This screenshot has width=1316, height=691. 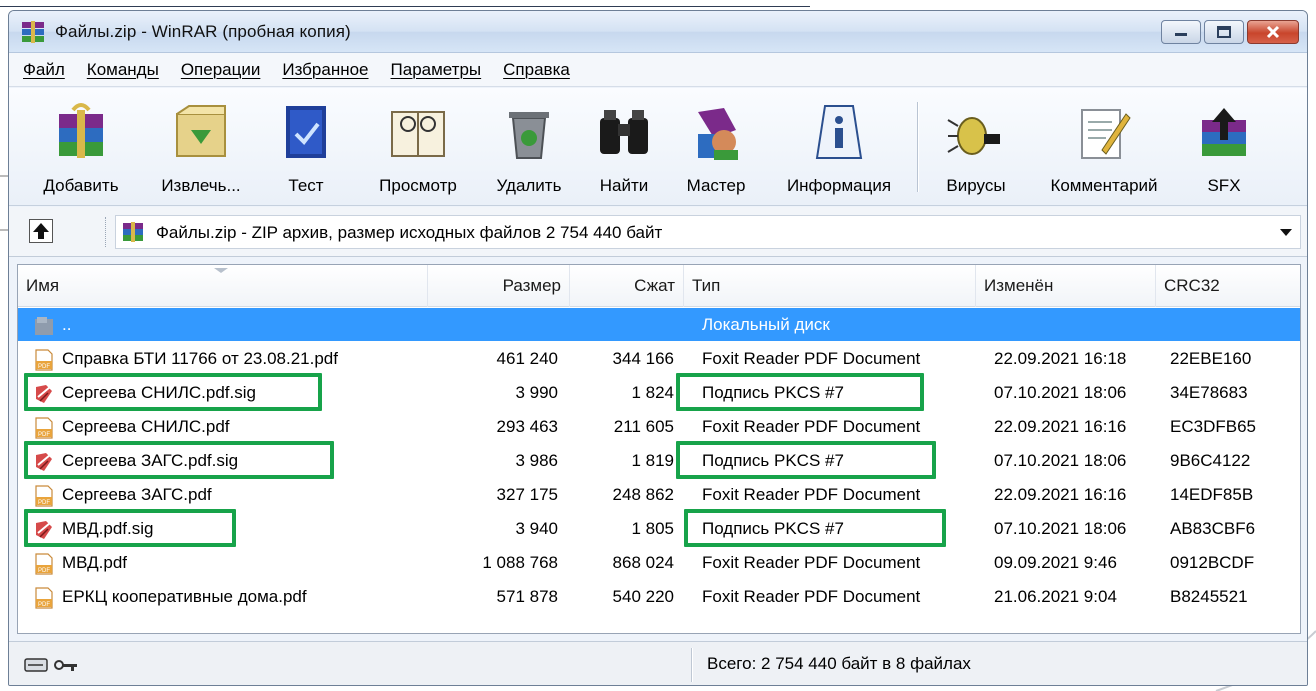 What do you see at coordinates (830, 286) in the screenshot?
I see `column-header-type: Тип` at bounding box center [830, 286].